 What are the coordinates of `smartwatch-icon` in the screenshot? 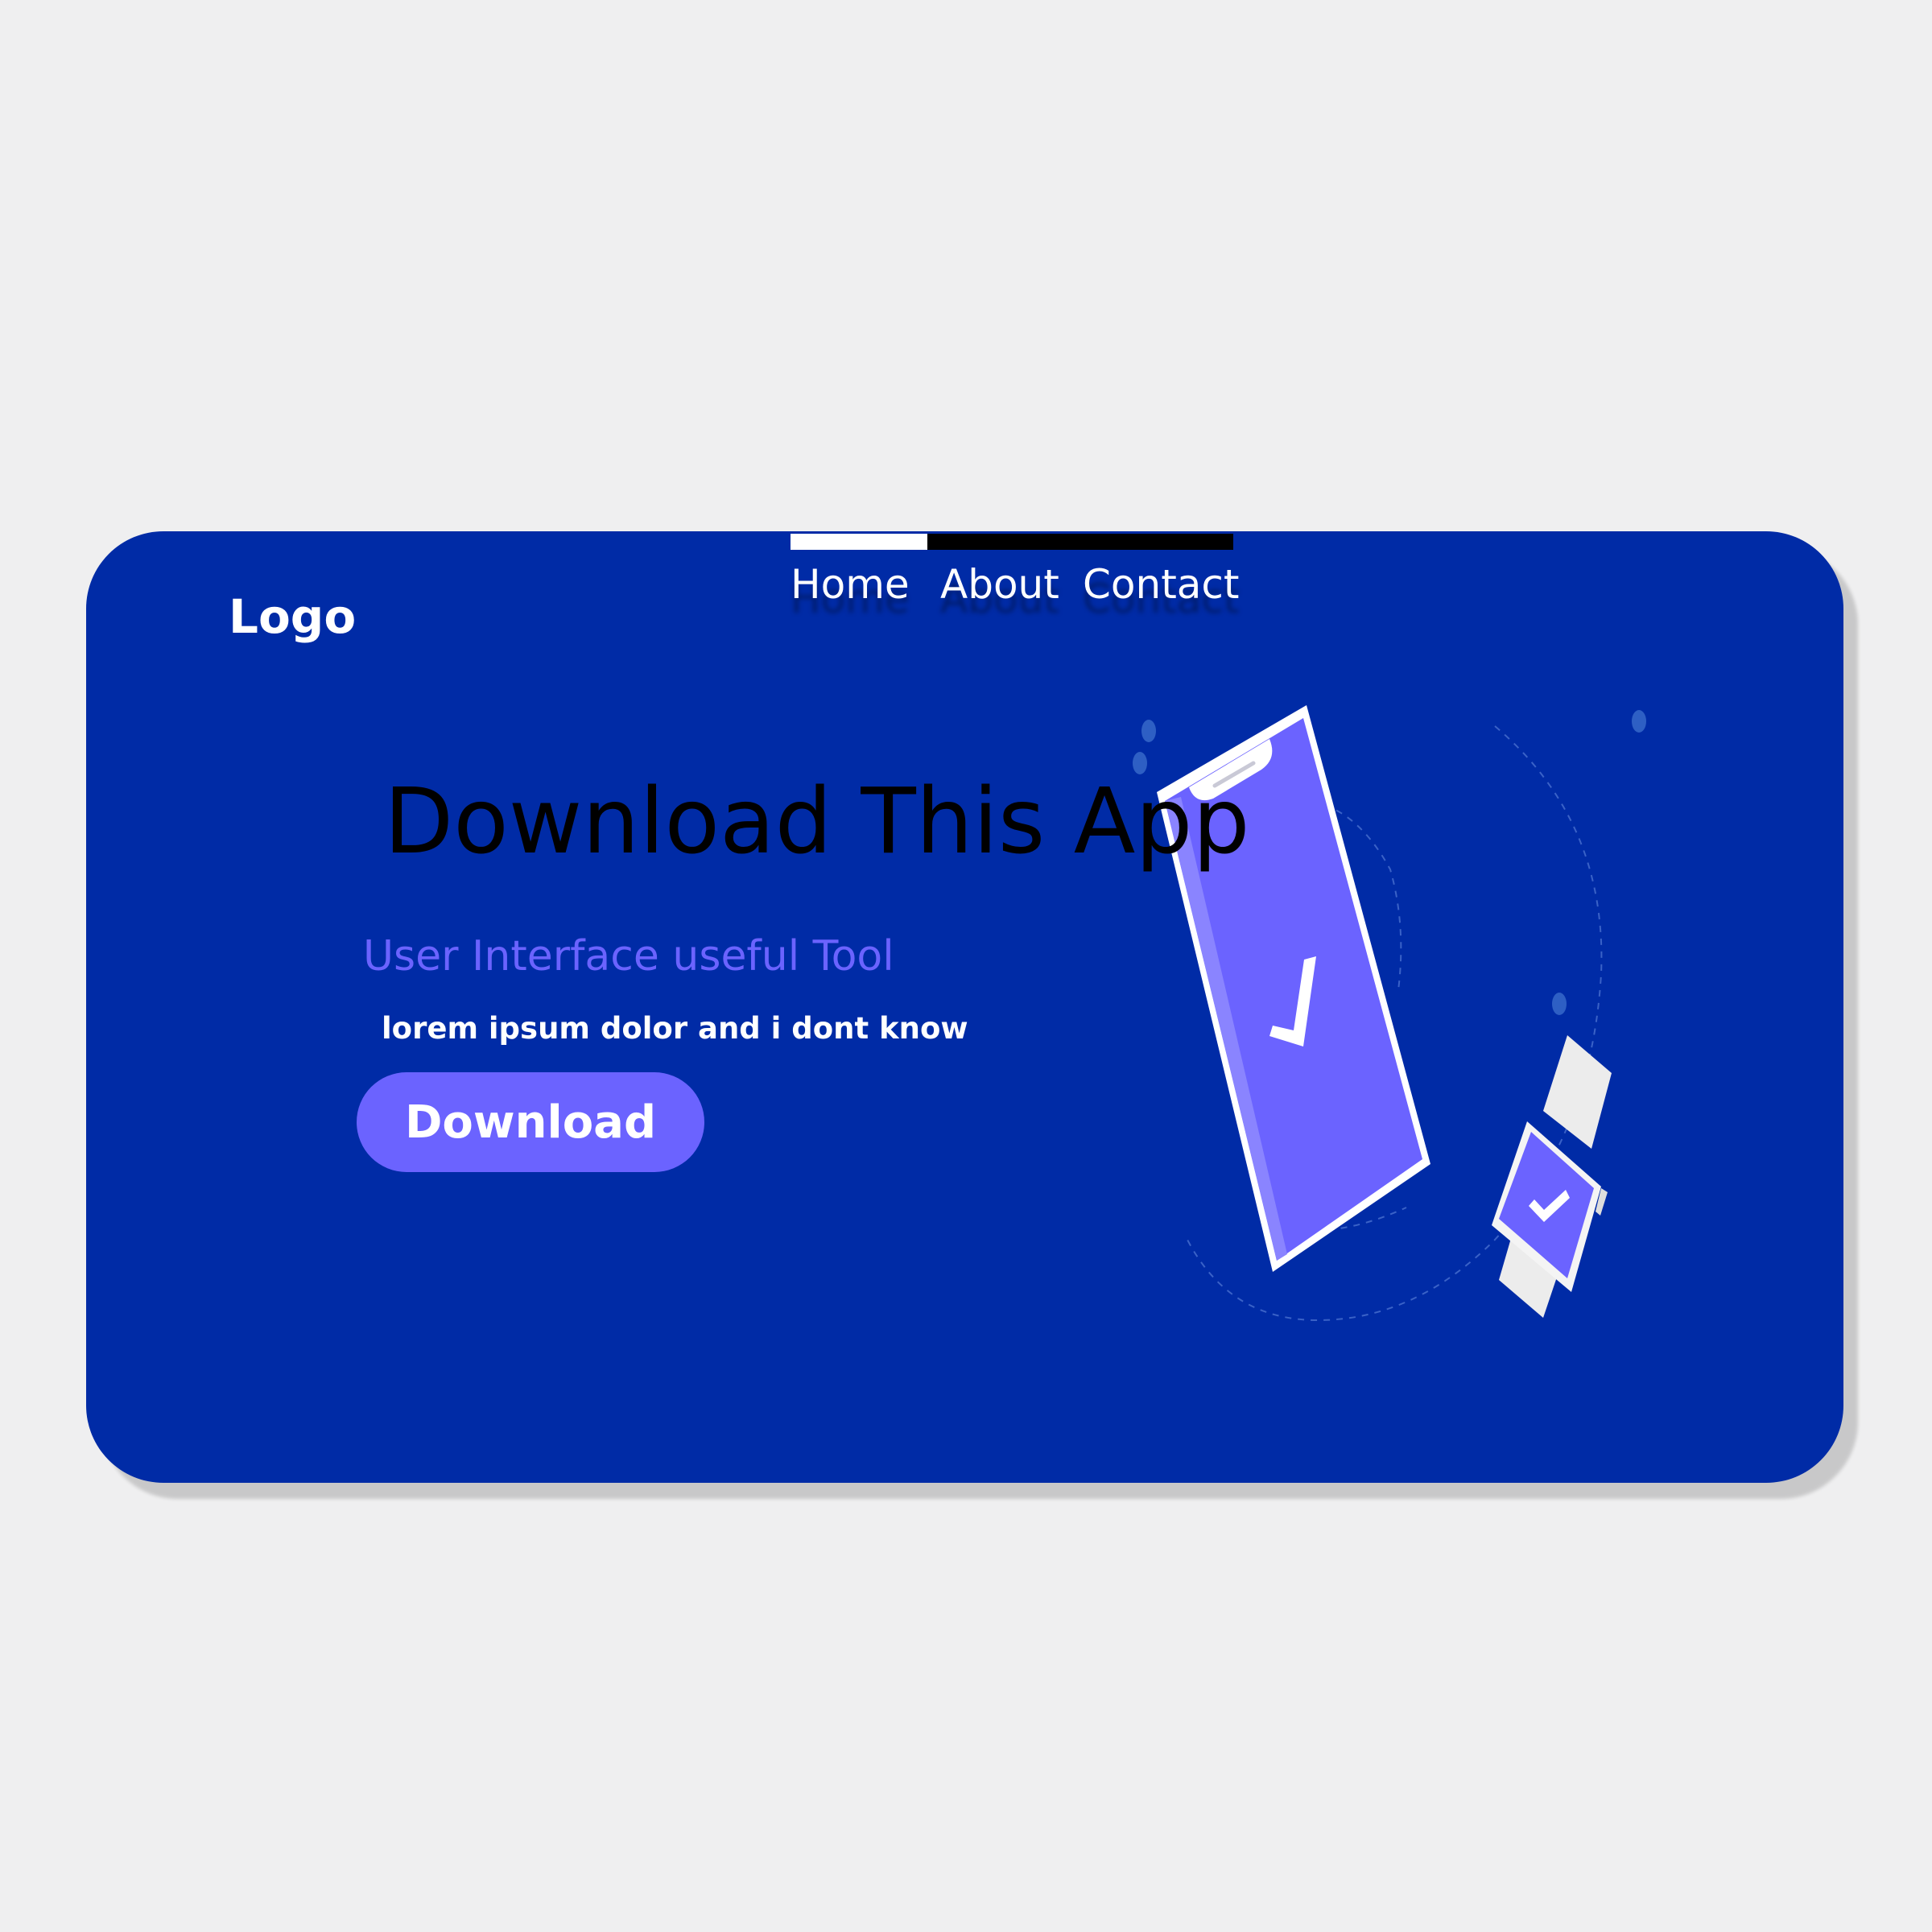 It's located at (1552, 1176).